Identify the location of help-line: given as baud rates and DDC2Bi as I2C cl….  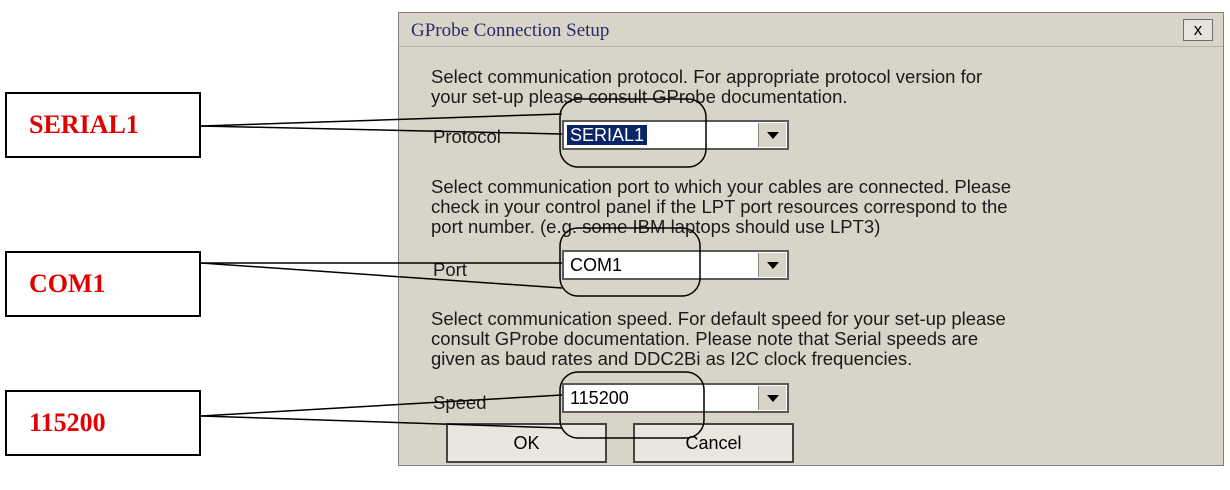
(672, 358).